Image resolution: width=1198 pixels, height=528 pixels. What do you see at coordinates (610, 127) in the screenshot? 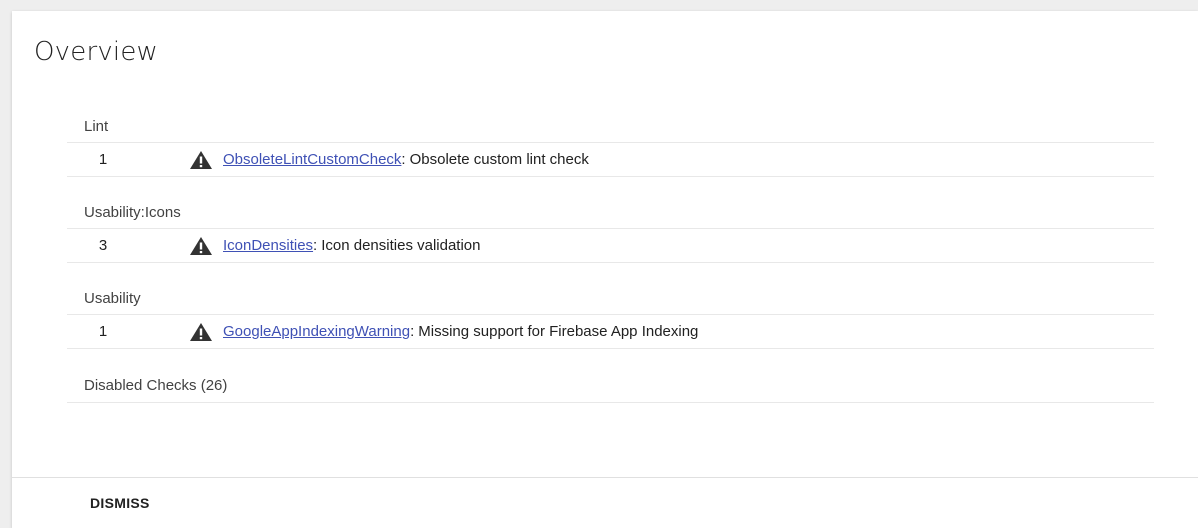
I see `category-header-lint: Lint` at bounding box center [610, 127].